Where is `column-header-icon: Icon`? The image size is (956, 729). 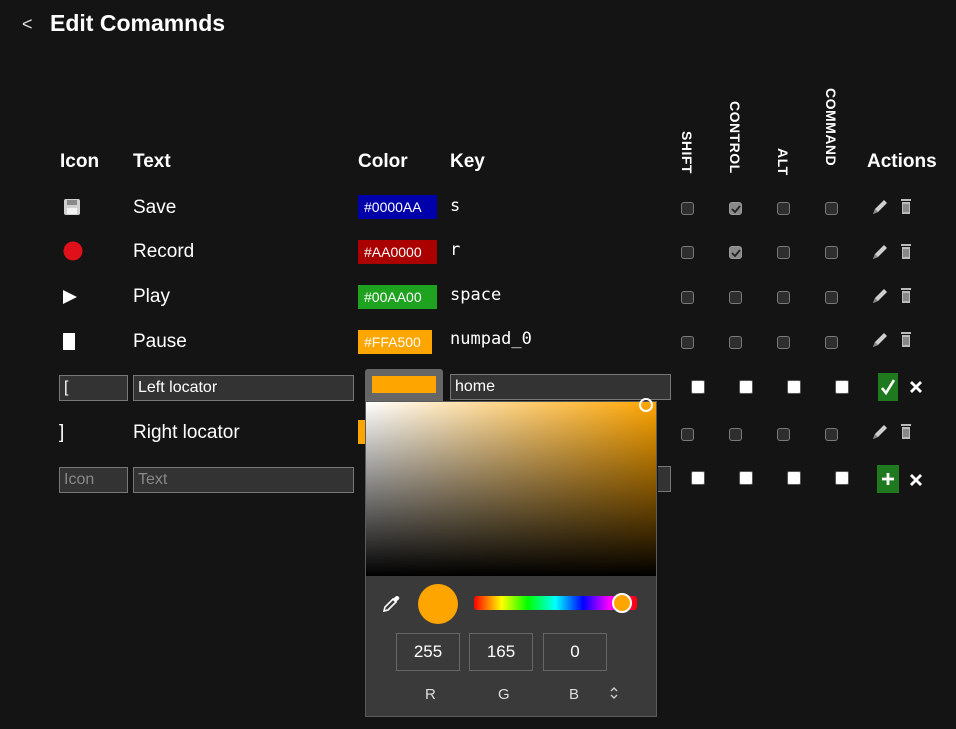
column-header-icon: Icon is located at coordinates (80, 161).